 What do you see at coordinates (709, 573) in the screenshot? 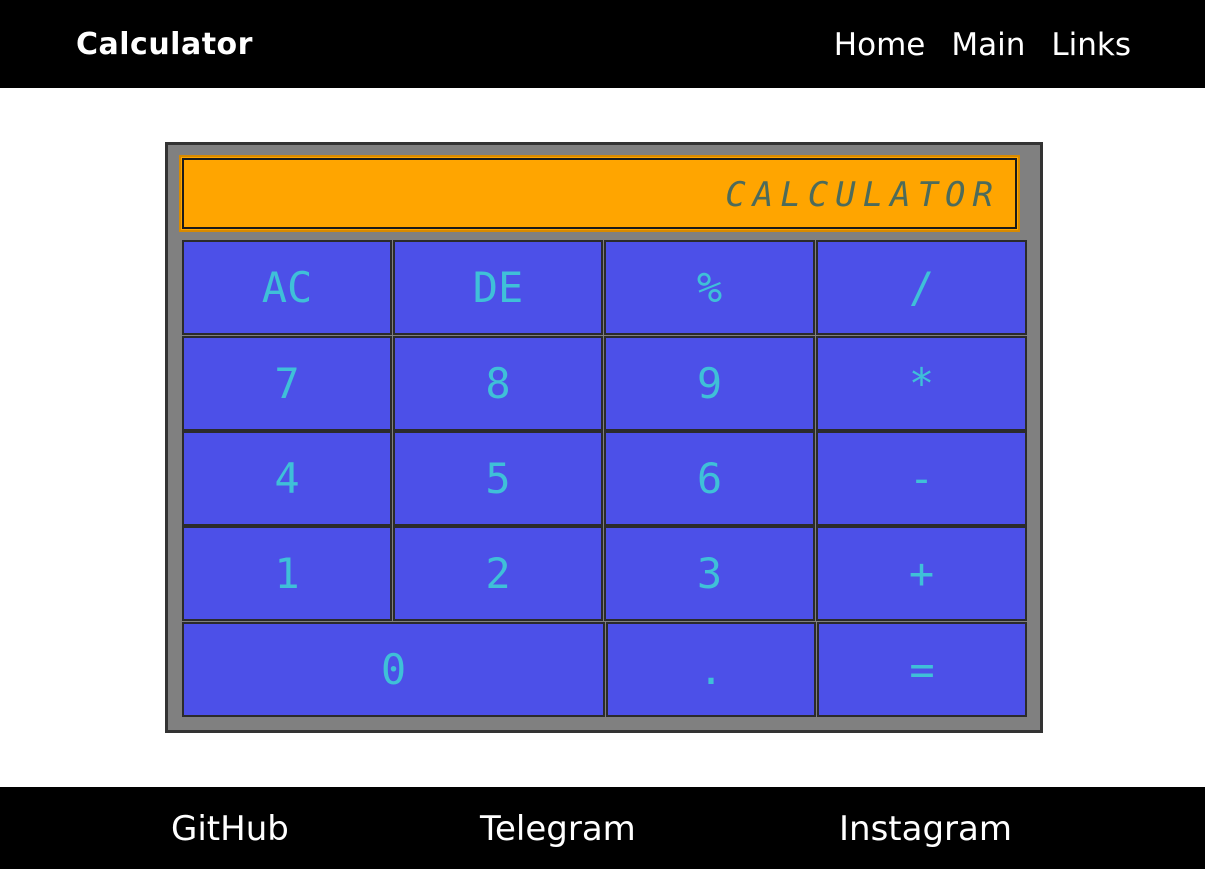
I see `digit-3-button: 3` at bounding box center [709, 573].